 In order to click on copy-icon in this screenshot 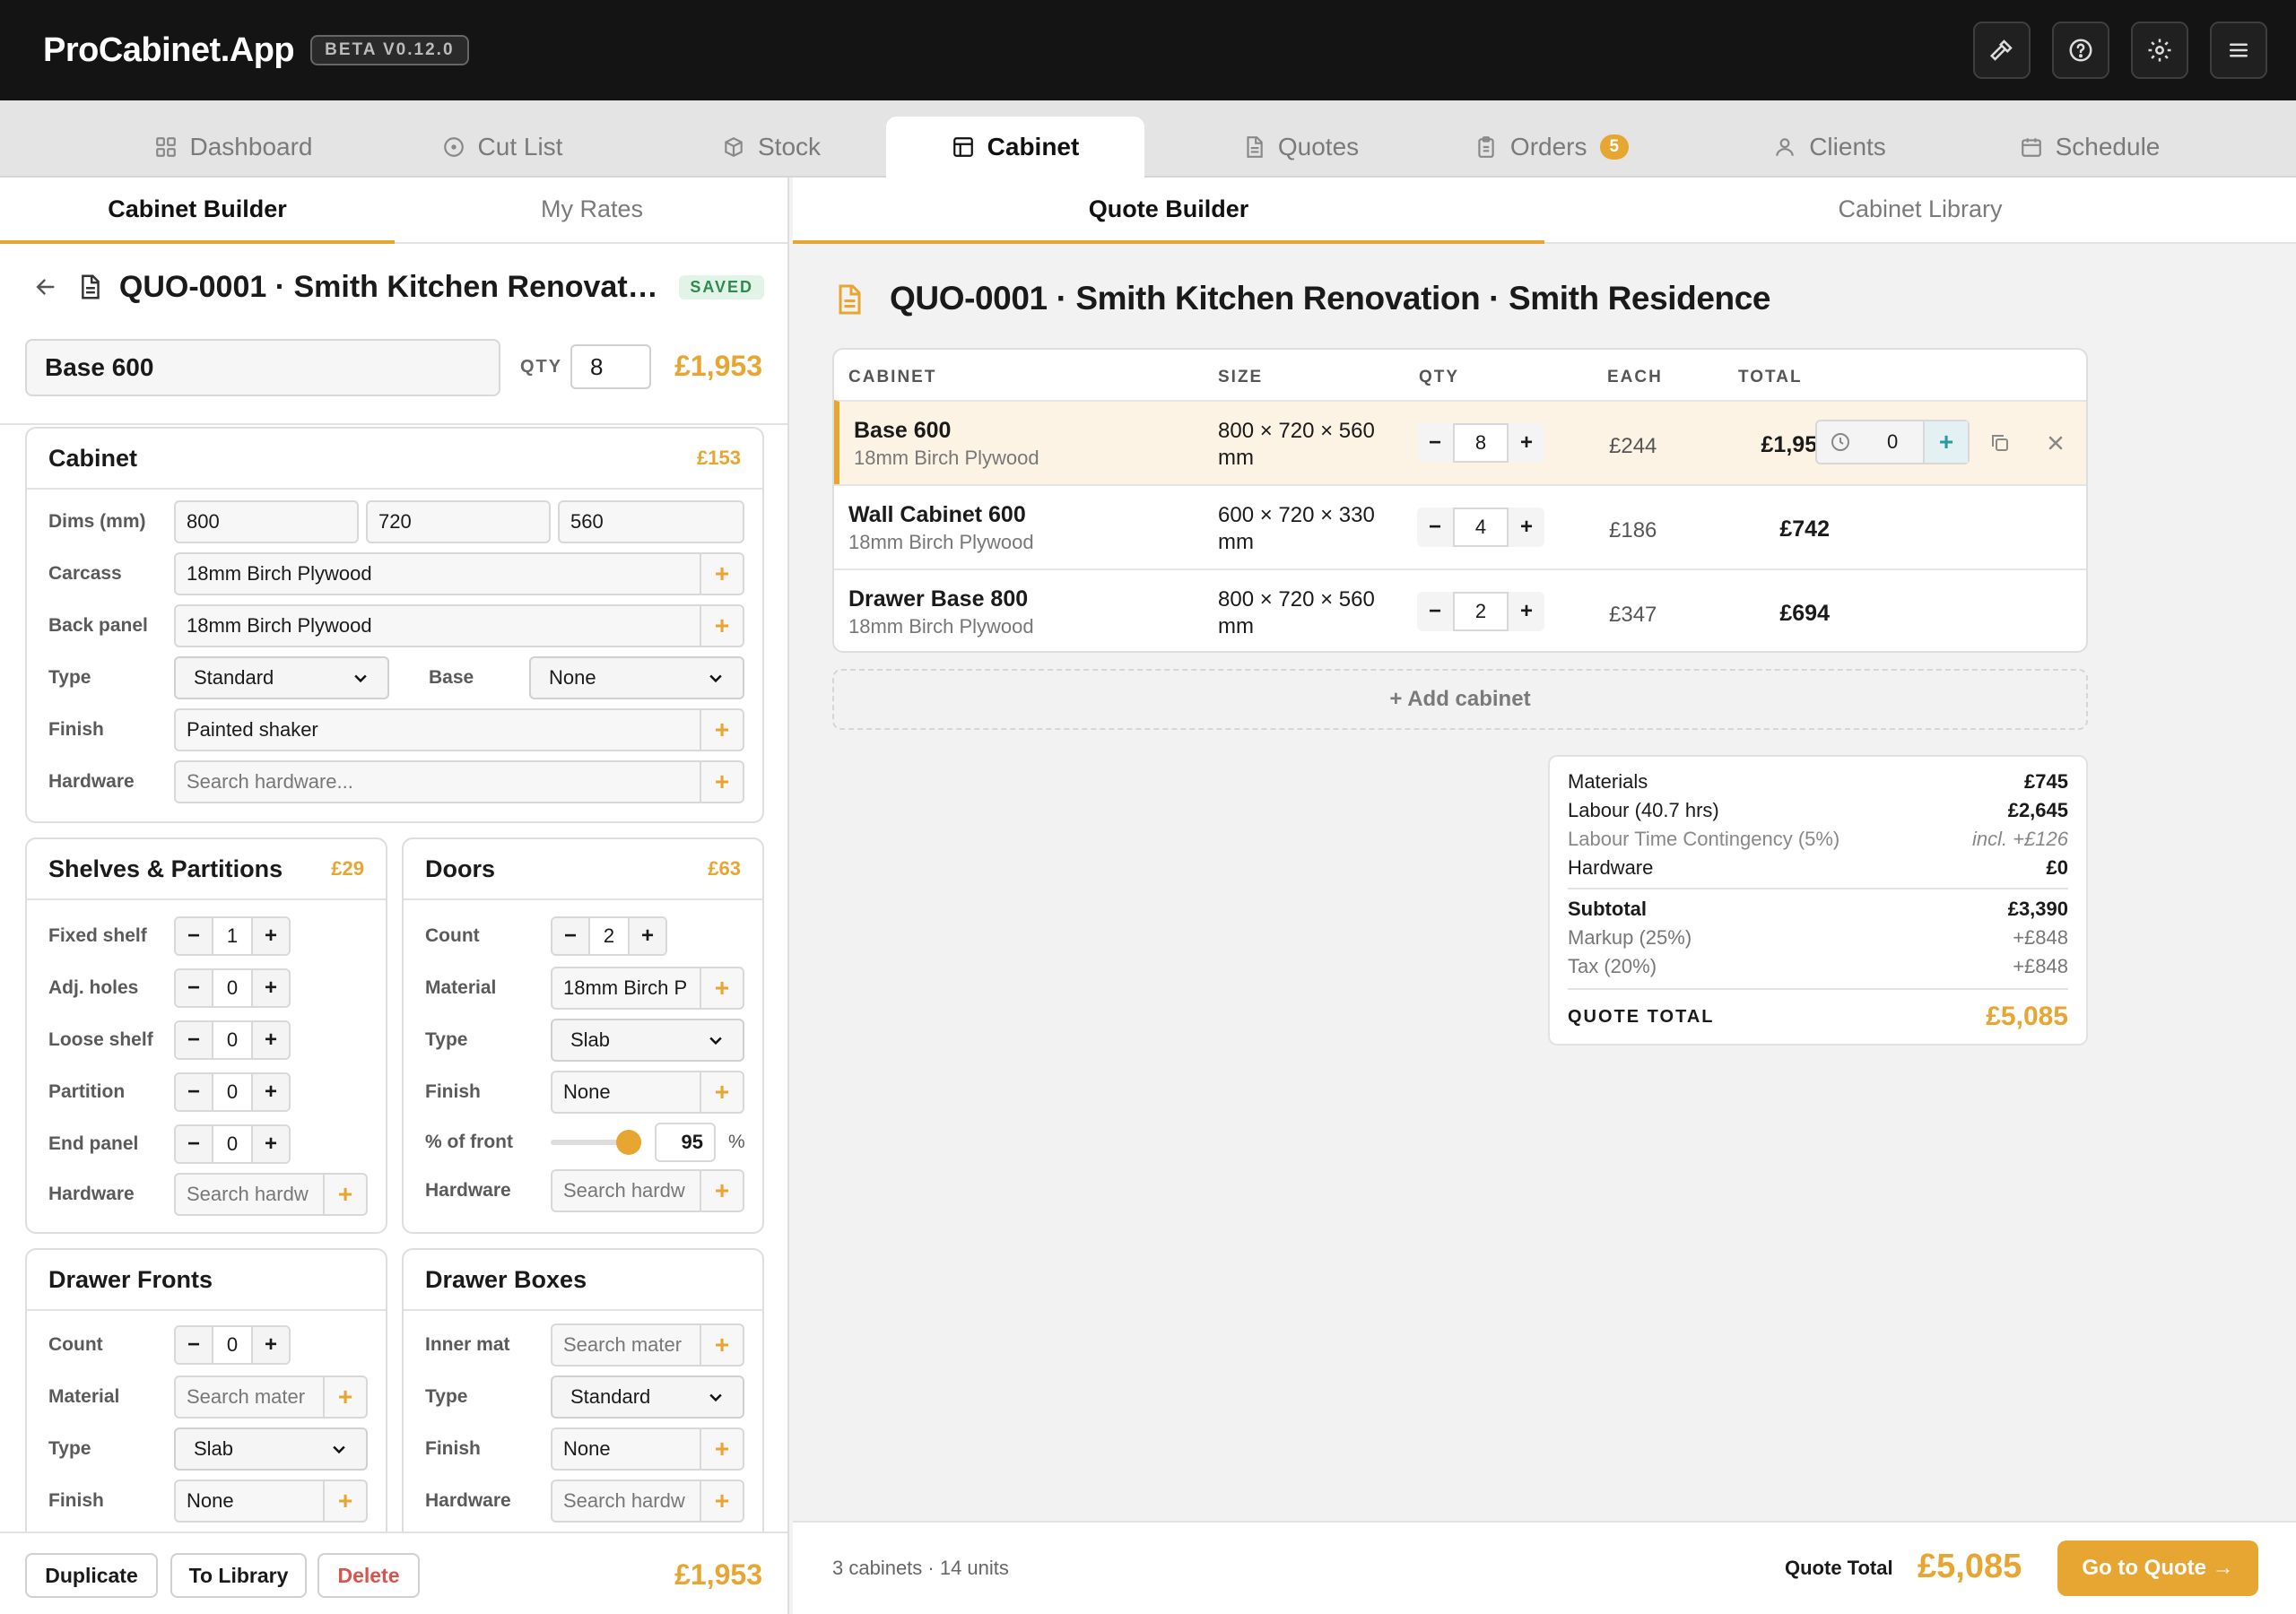, I will do `click(2000, 443)`.